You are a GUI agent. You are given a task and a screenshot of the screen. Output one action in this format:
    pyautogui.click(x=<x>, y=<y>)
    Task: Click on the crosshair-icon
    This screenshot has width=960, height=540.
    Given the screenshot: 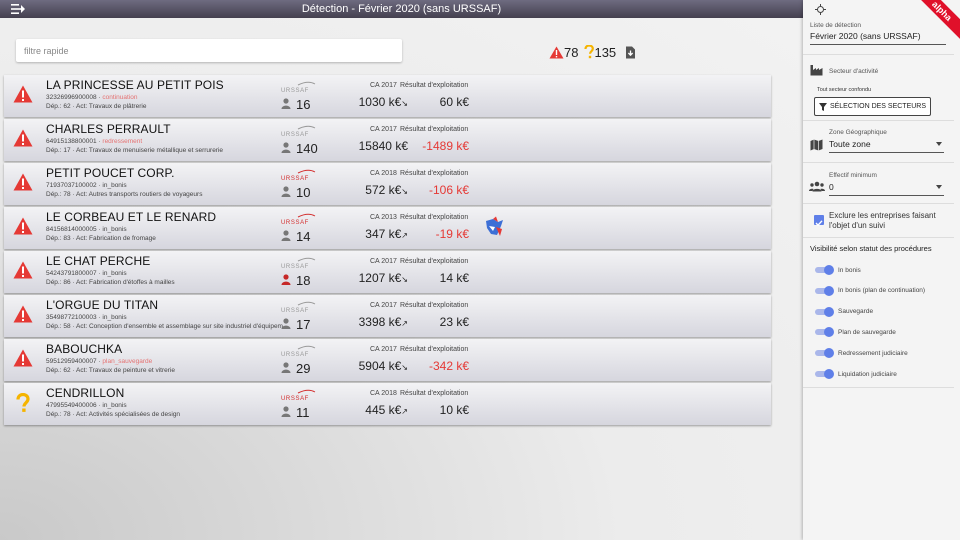 What is the action you would take?
    pyautogui.click(x=820, y=9)
    